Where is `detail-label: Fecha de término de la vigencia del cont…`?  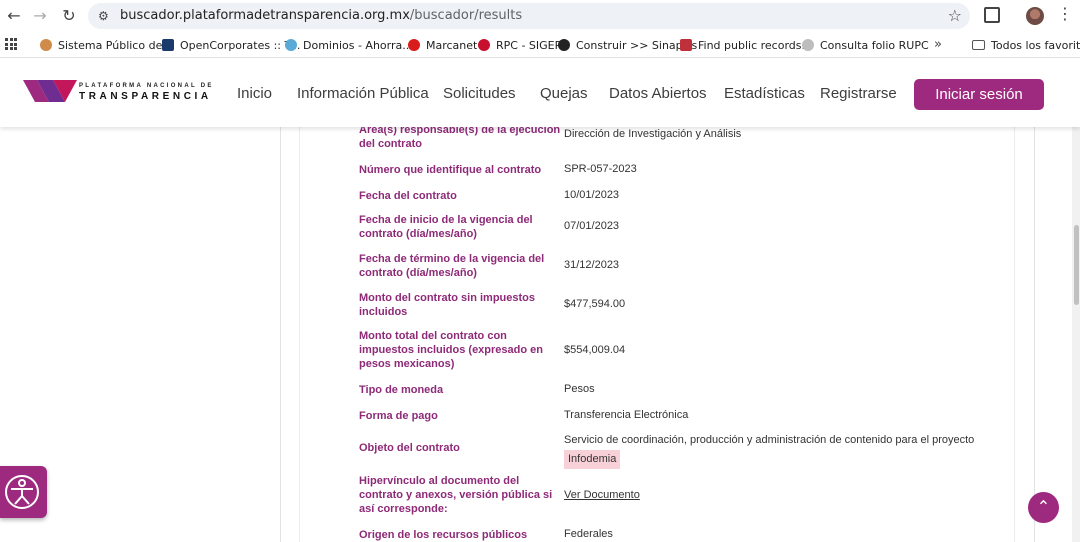
detail-label: Fecha de término de la vigencia del cont… is located at coordinates (452, 266).